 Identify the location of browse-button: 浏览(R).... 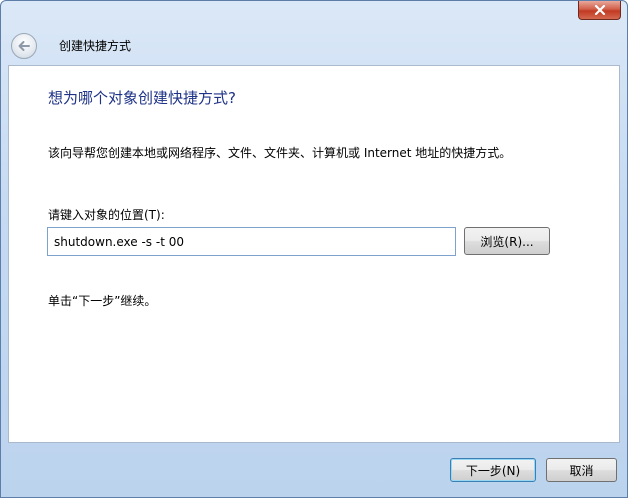
(507, 241).